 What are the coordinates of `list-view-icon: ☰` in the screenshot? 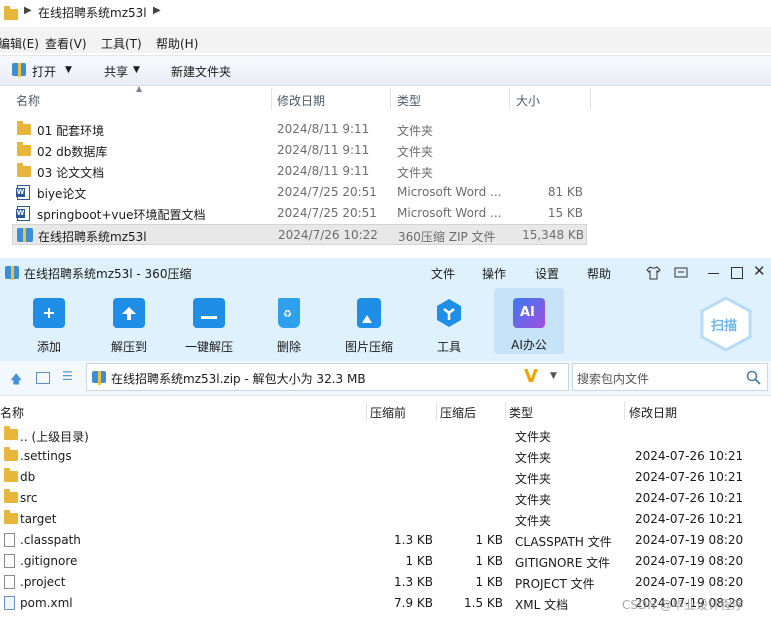 It's located at (67, 376).